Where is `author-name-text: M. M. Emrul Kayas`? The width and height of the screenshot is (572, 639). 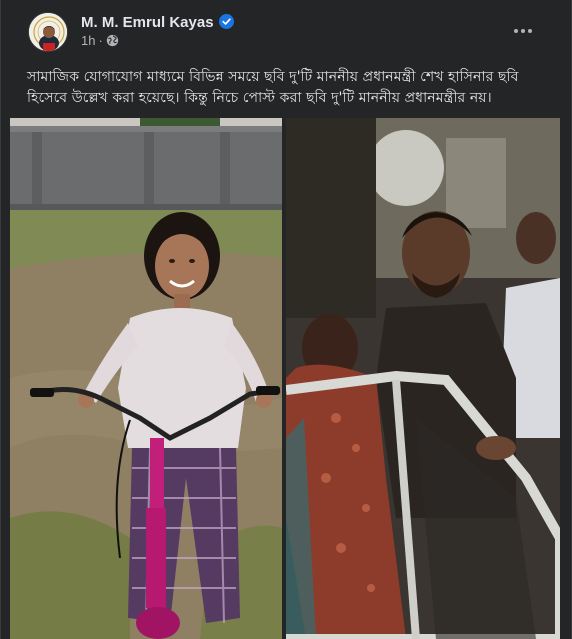 author-name-text: M. M. Emrul Kayas is located at coordinates (147, 22).